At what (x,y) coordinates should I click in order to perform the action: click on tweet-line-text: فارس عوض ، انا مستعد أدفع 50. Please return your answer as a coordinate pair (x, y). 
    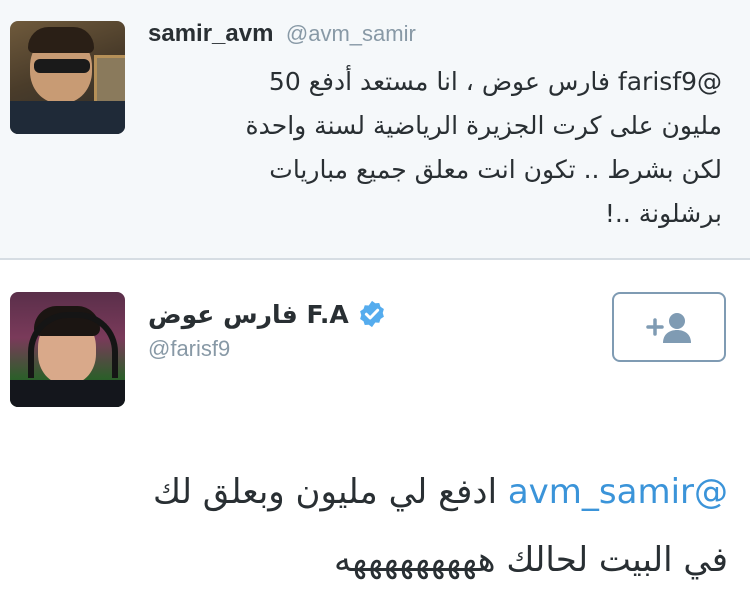
    Looking at the image, I should click on (443, 81).